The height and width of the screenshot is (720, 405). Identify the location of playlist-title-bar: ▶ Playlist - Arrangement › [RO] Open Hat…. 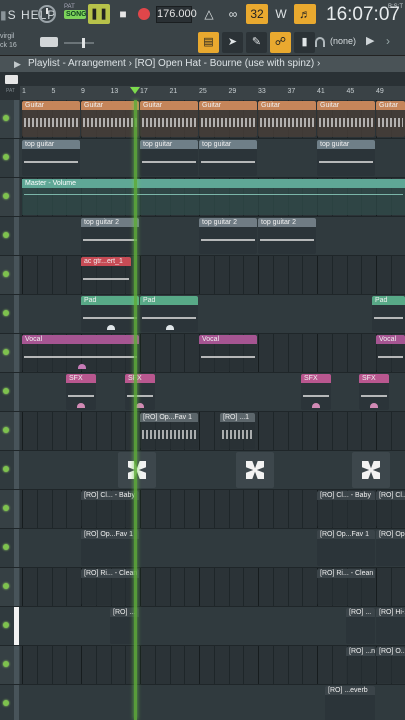
(202, 64).